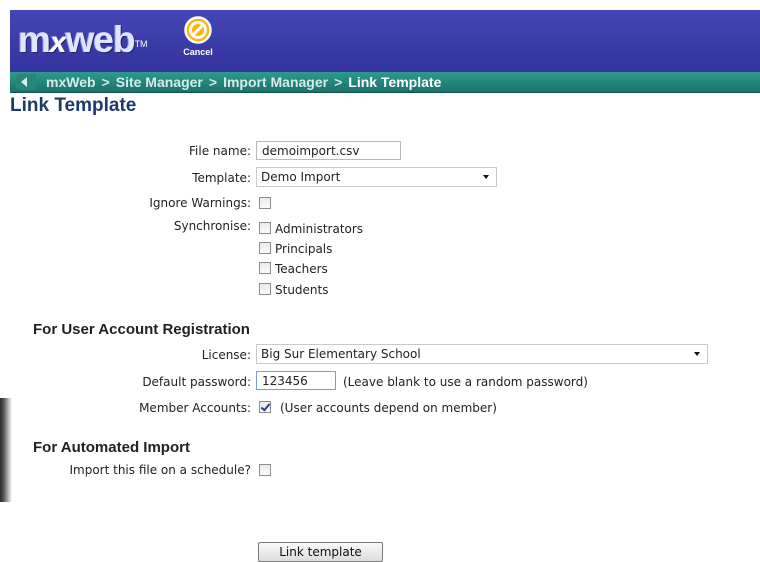  Describe the element at coordinates (328, 150) in the screenshot. I see `file-name-field` at that location.